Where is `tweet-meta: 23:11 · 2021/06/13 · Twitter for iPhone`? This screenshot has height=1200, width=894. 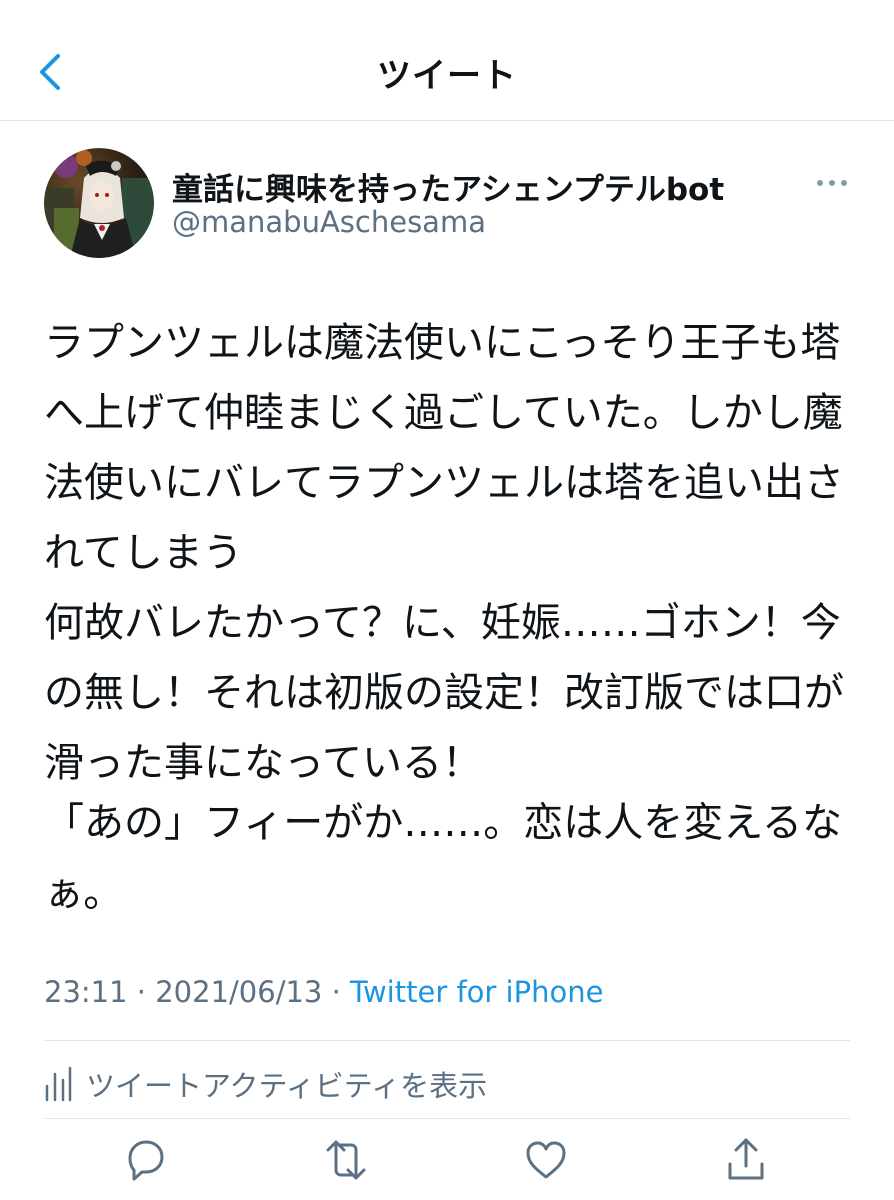 tweet-meta: 23:11 · 2021/06/13 · Twitter for iPhone is located at coordinates (323, 992).